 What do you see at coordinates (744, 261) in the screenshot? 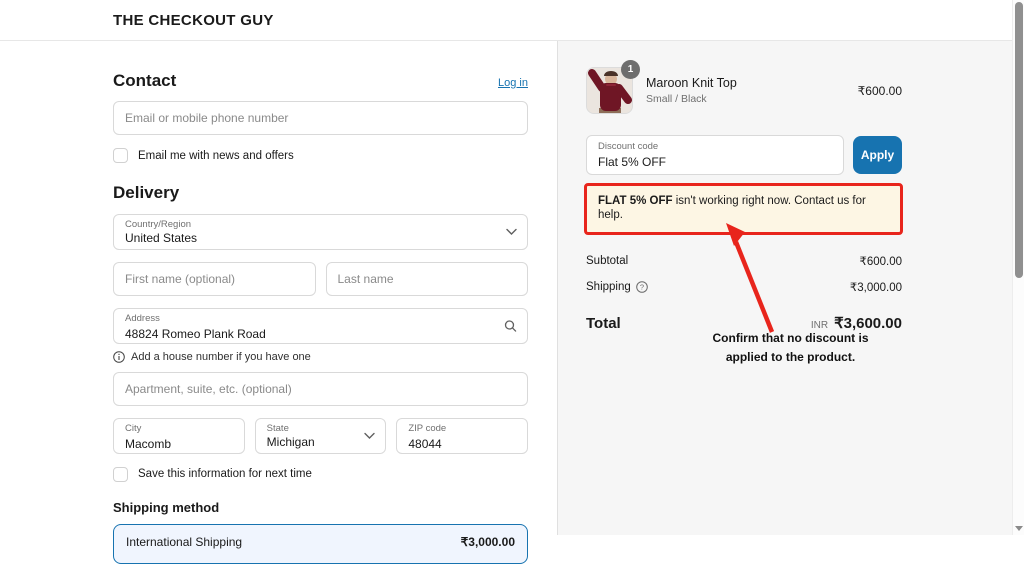
I see `subtotal-row: Subtotal ₹600.00` at bounding box center [744, 261].